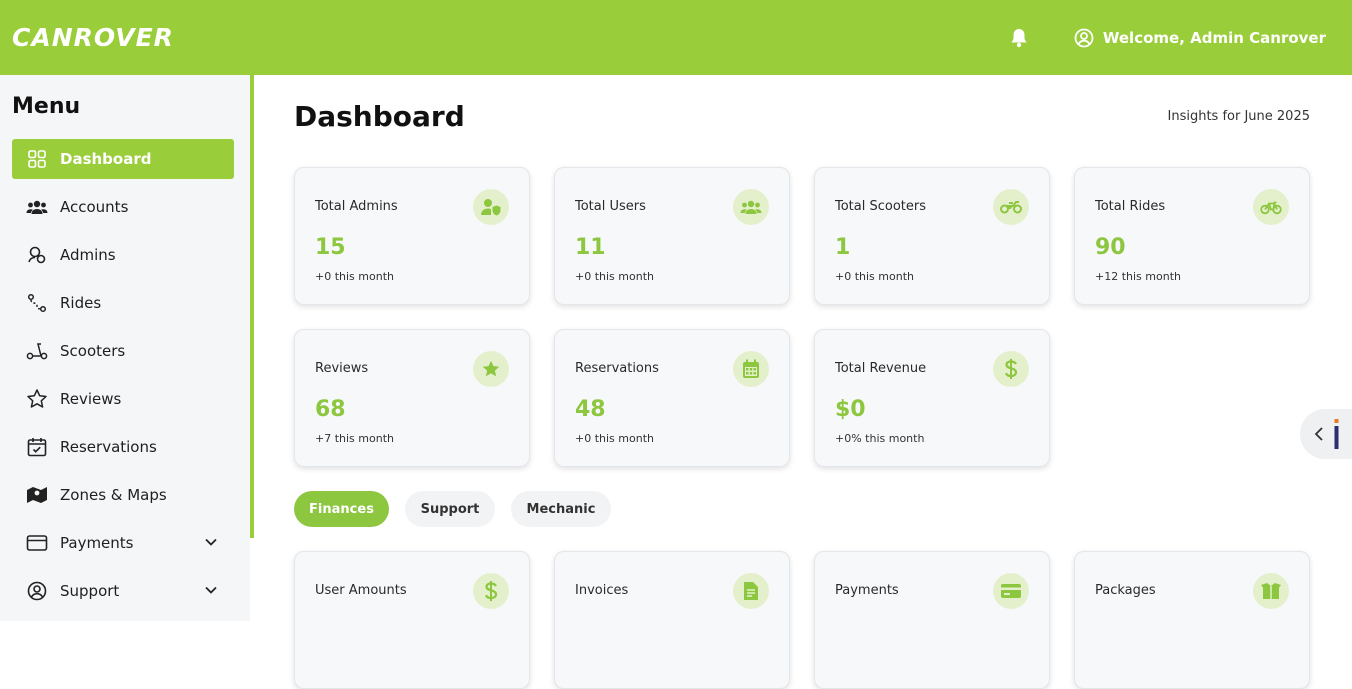 The height and width of the screenshot is (689, 1352). I want to click on admin-icon, so click(37, 255).